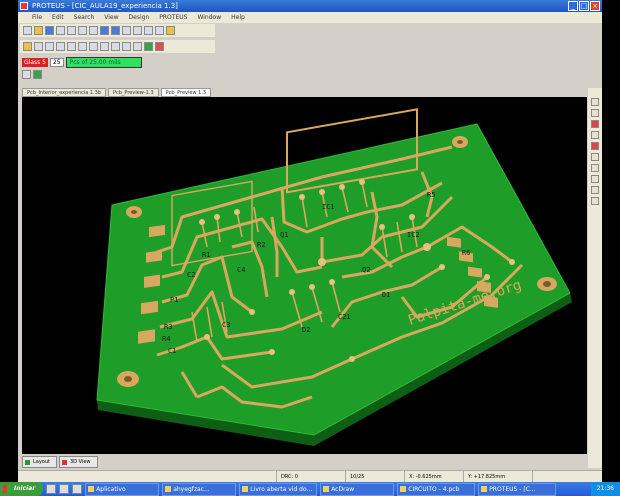  I want to click on tab-interior: Pcb_Interior_experiencia 1.3b, so click(64, 92).